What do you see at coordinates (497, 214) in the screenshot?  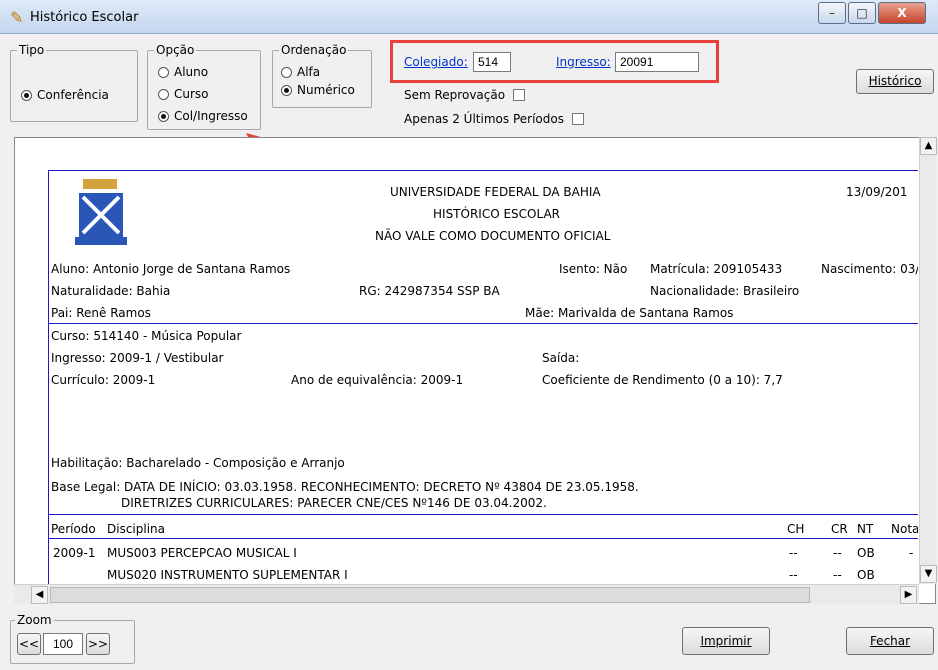 I see `document-title: HISTÓRICO ESCOLAR` at bounding box center [497, 214].